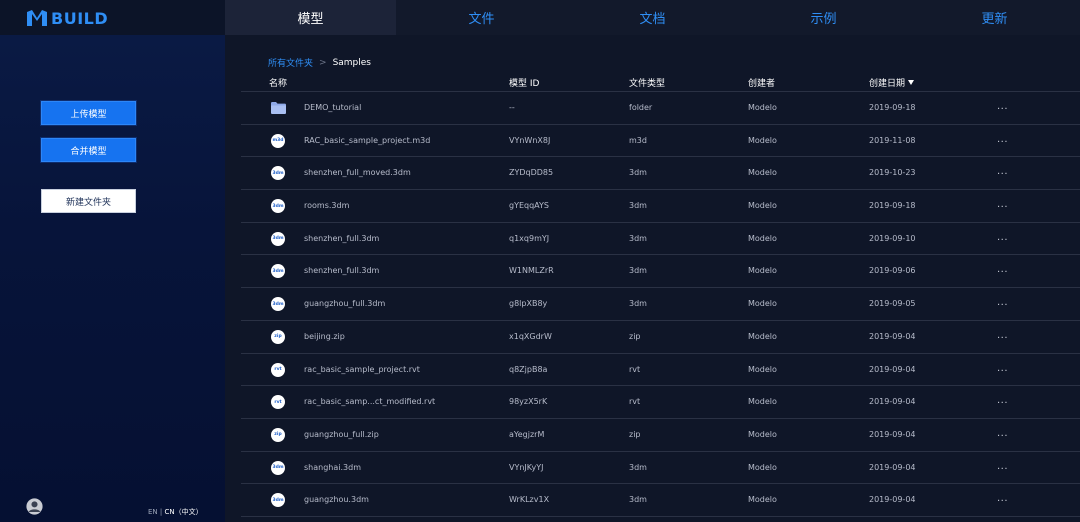  I want to click on created-date: 2019-09-18, so click(892, 107).